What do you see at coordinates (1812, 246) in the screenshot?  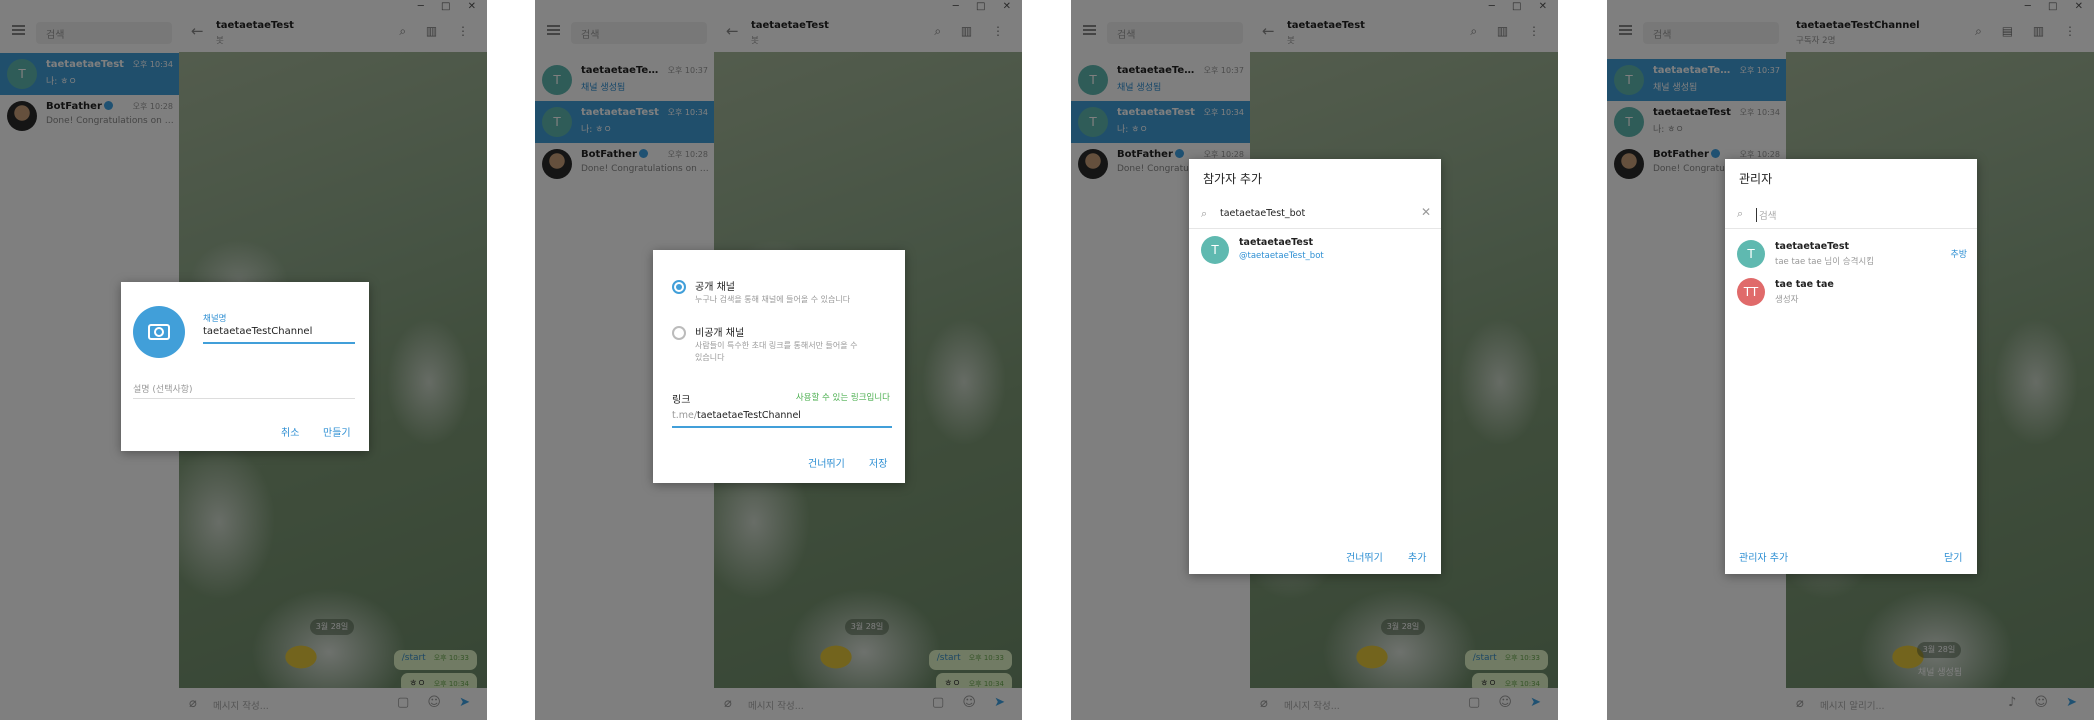 I see `admin-name: taetaetaeTest` at bounding box center [1812, 246].